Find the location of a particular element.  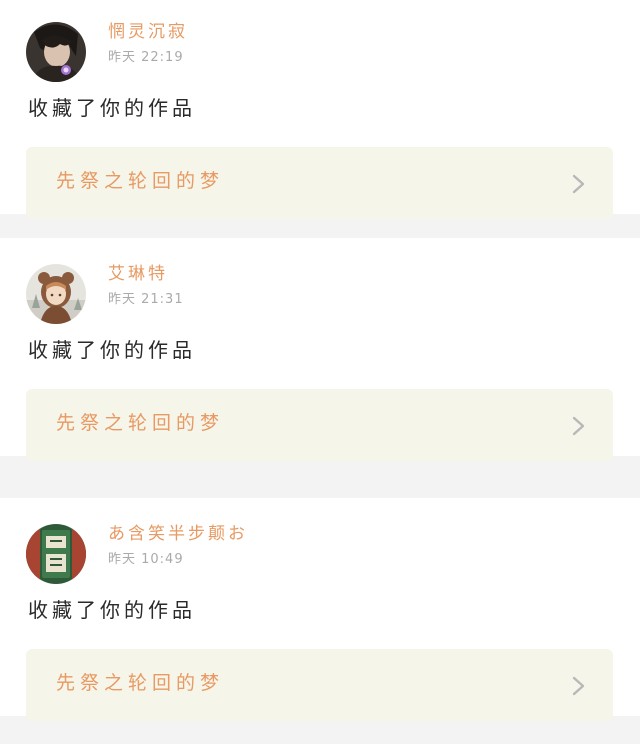

timestamp: 昨天 10:49 is located at coordinates (146, 559).